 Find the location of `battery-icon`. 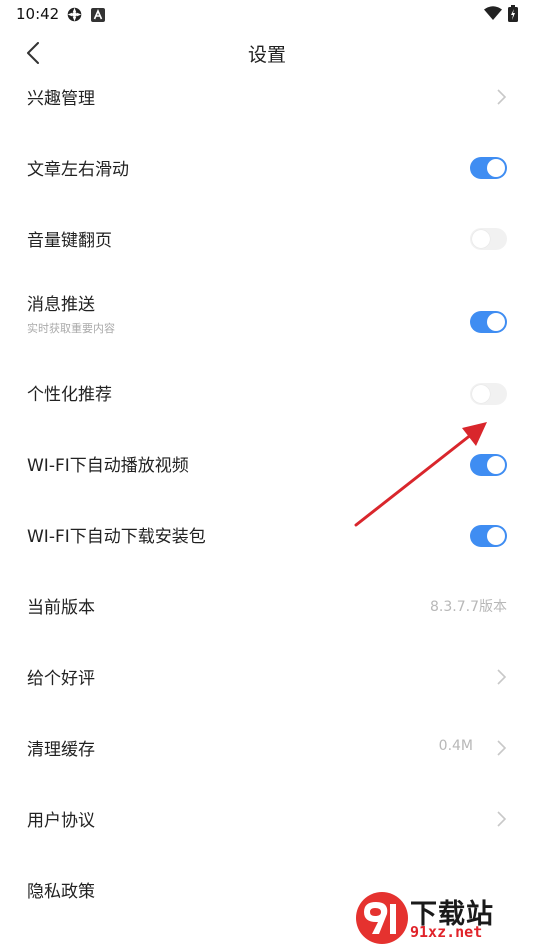

battery-icon is located at coordinates (513, 15).